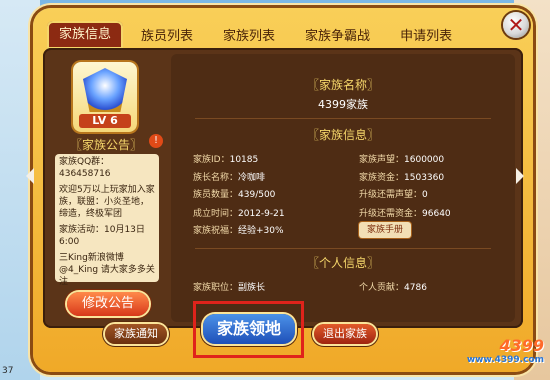 This screenshot has height=380, width=550. Describe the element at coordinates (261, 214) in the screenshot. I see `created-date: 2012-9-21` at that location.